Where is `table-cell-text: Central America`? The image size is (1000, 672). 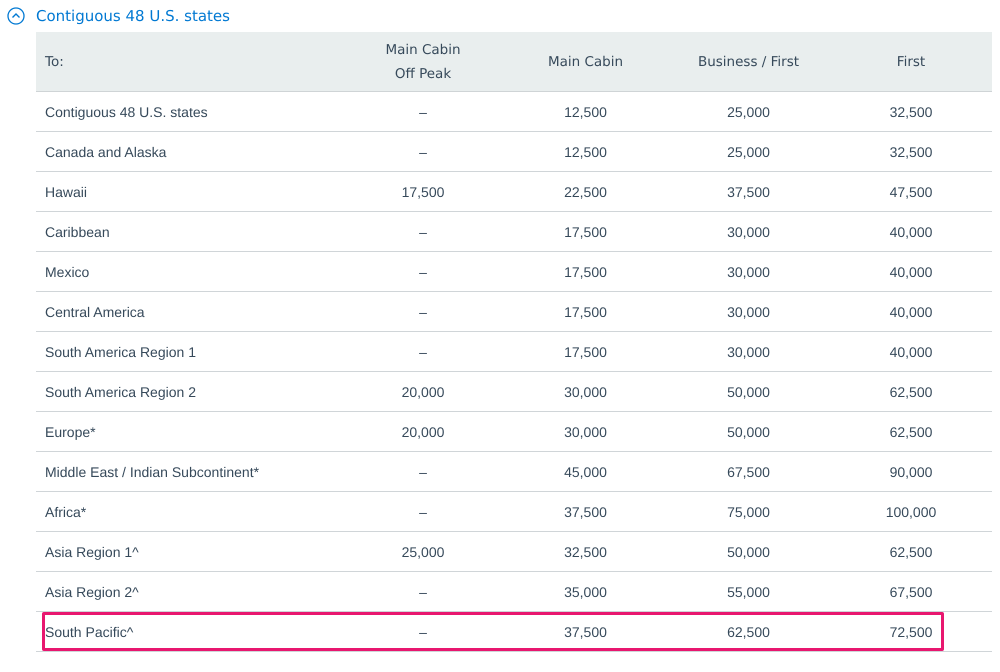 table-cell-text: Central America is located at coordinates (95, 312).